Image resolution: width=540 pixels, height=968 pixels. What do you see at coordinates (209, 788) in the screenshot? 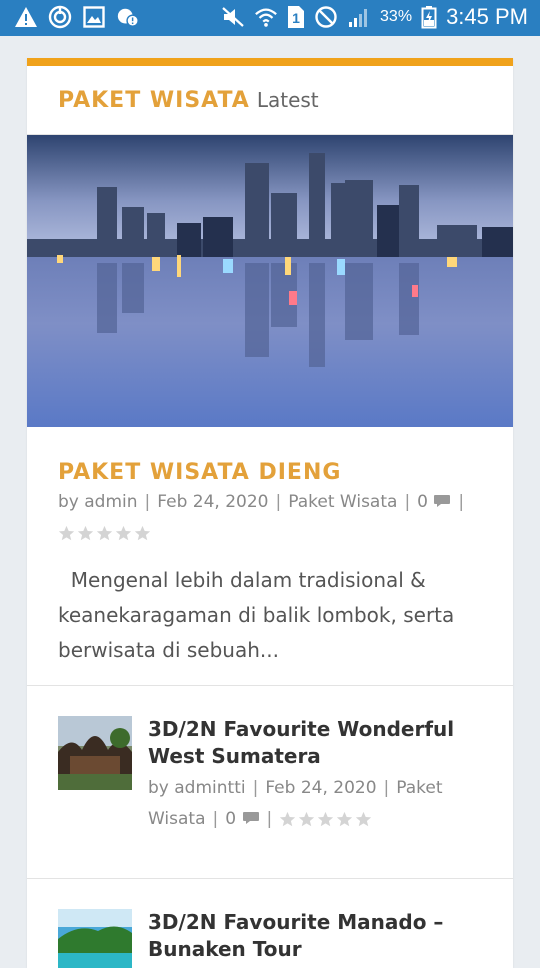
I see `author-link: admintti` at bounding box center [209, 788].